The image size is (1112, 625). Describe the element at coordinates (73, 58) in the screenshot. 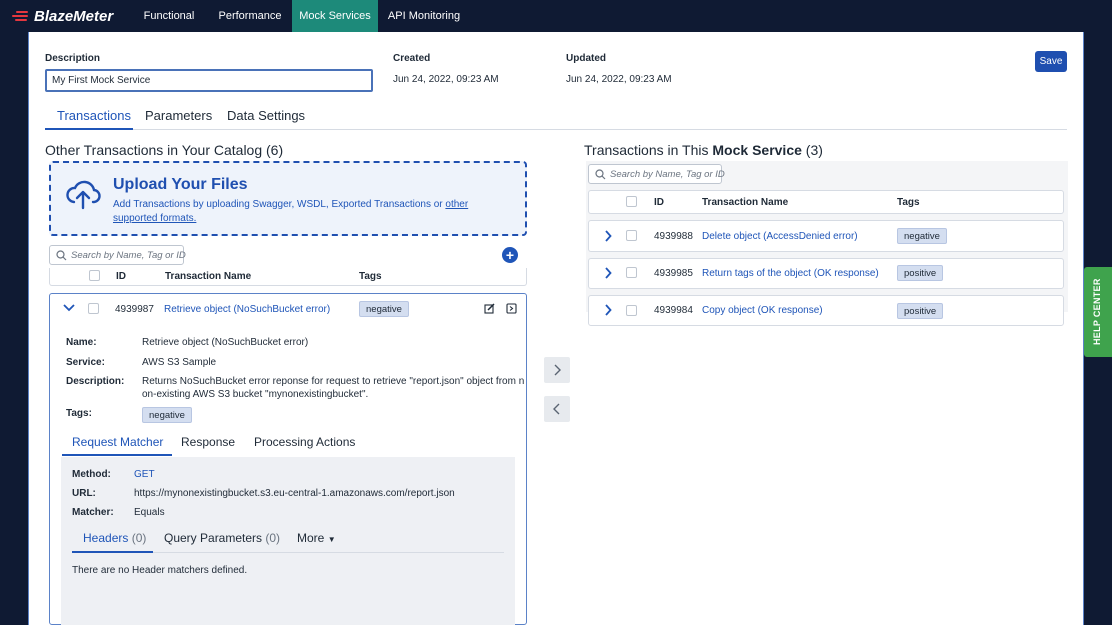

I see `description-label: Description` at that location.